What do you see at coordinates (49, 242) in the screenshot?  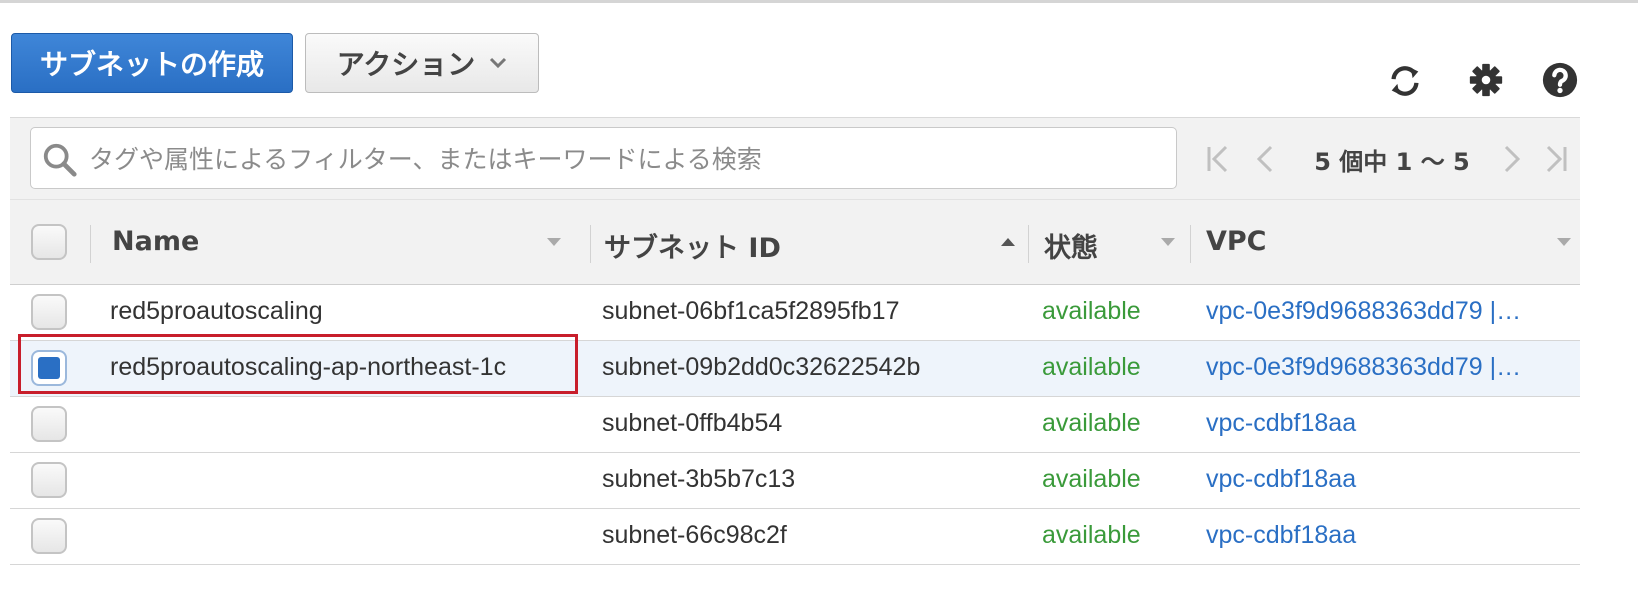 I see `select-all-checkbox` at bounding box center [49, 242].